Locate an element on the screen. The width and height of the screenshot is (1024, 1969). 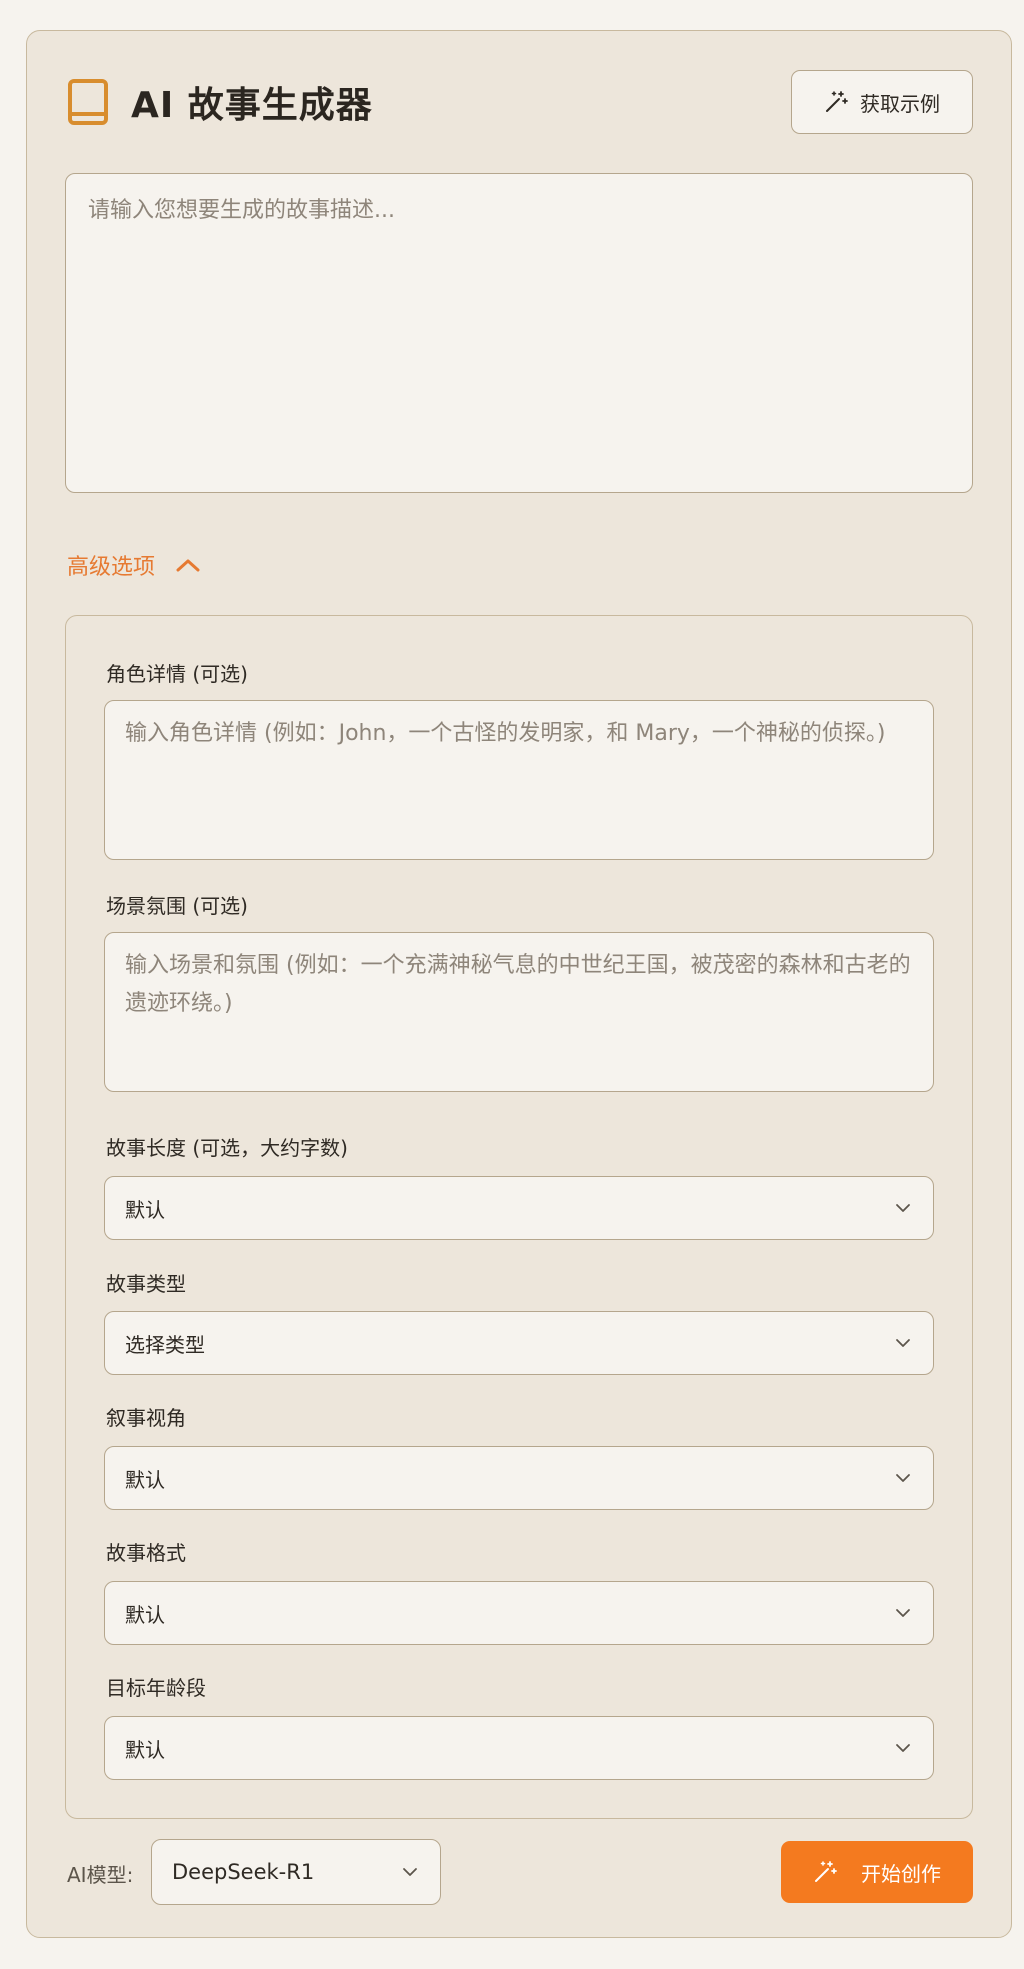
start-creating-button: 开始创作 is located at coordinates (877, 1872).